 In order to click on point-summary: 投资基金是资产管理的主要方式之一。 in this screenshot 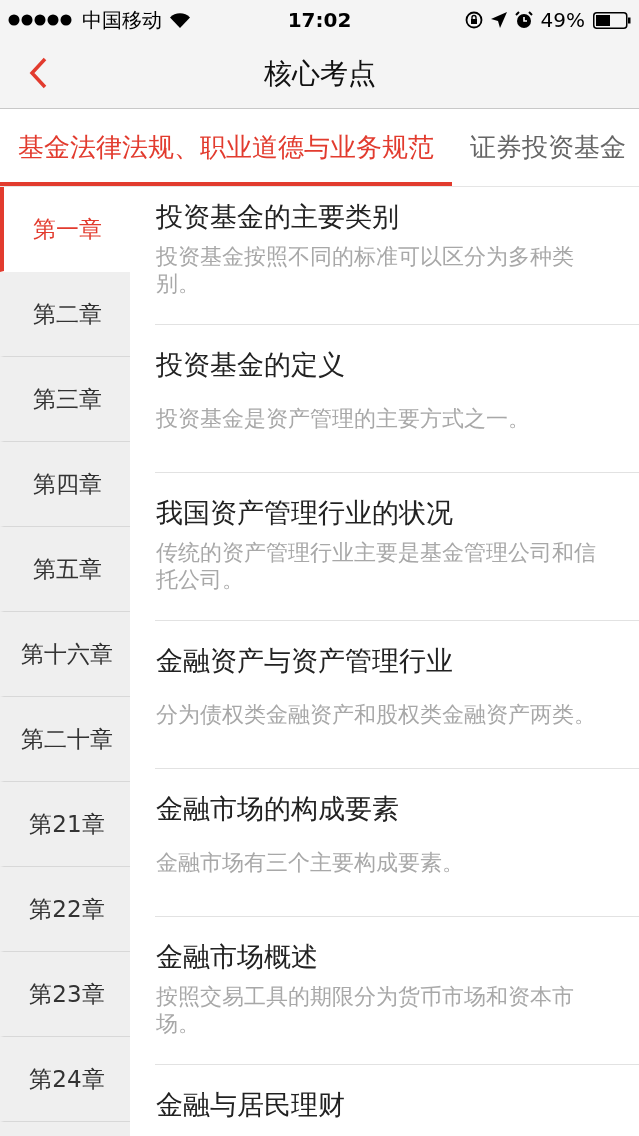, I will do `click(343, 418)`.